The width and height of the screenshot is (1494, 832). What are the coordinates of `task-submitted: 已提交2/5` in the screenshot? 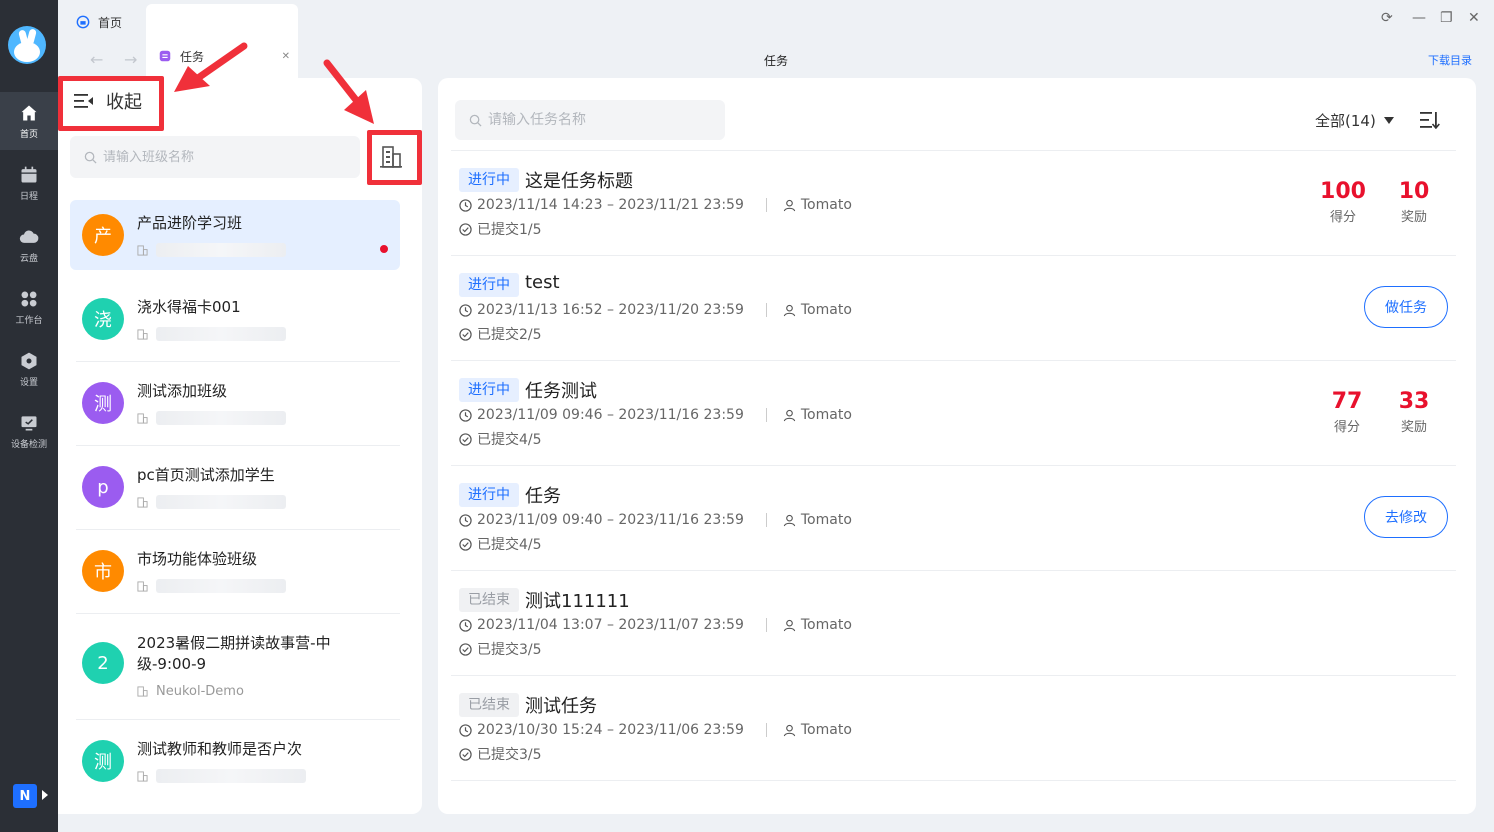 It's located at (509, 335).